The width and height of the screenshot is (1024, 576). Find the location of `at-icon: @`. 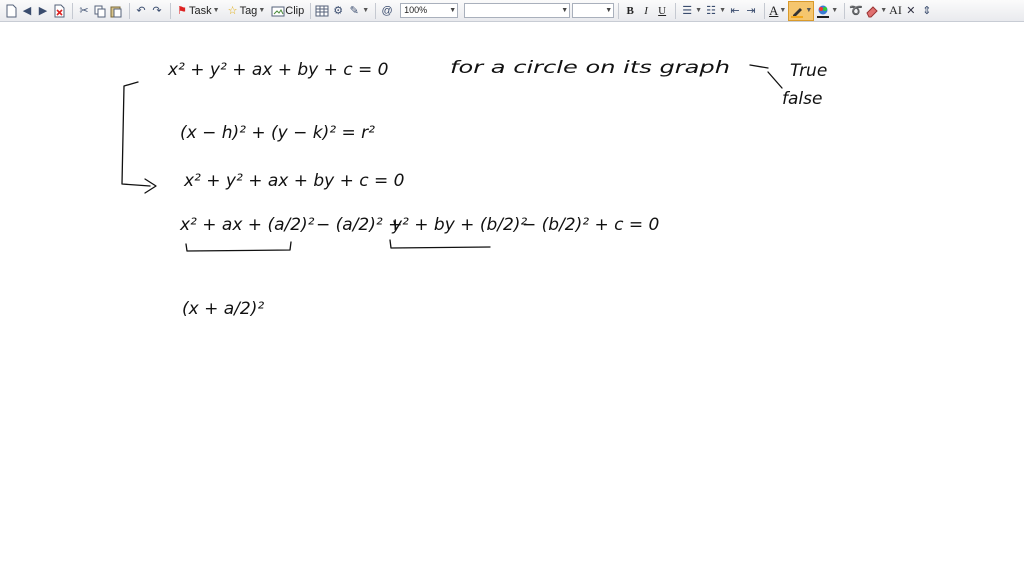

at-icon: @ is located at coordinates (387, 10).